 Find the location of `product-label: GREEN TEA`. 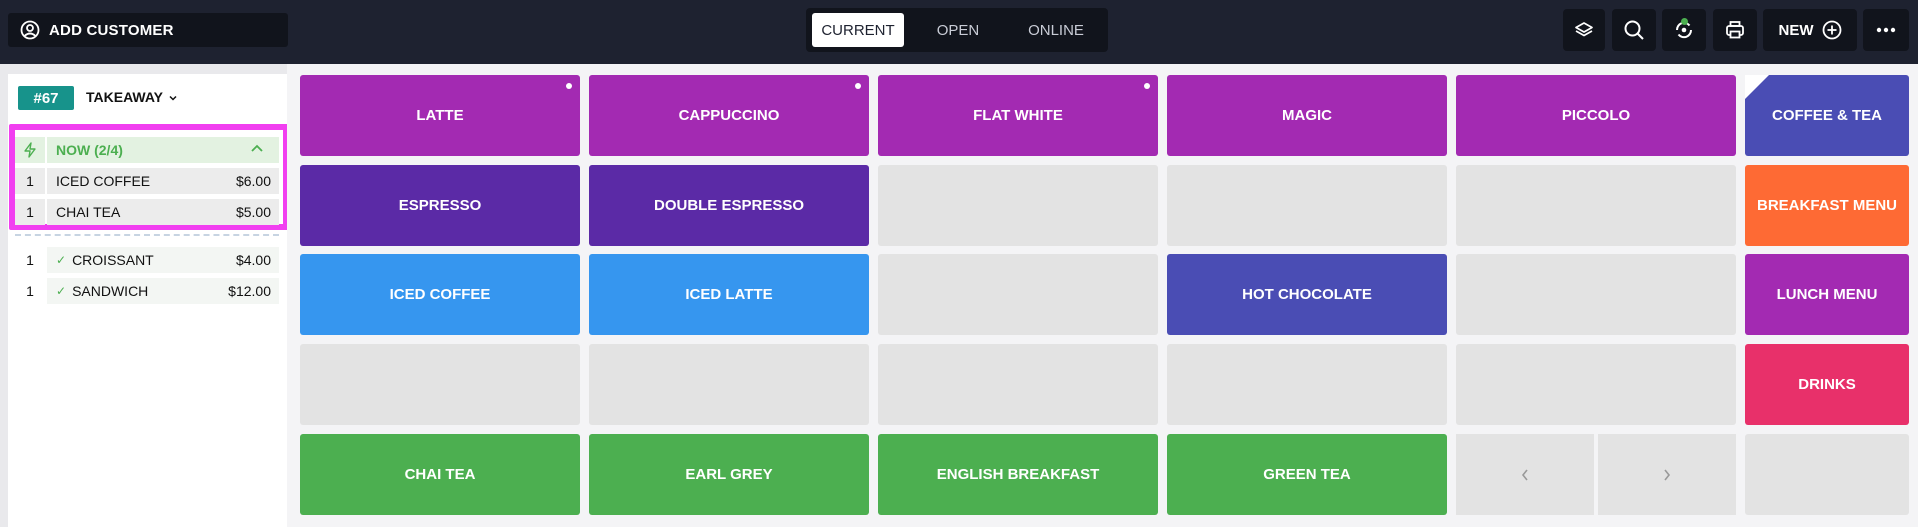

product-label: GREEN TEA is located at coordinates (1307, 474).